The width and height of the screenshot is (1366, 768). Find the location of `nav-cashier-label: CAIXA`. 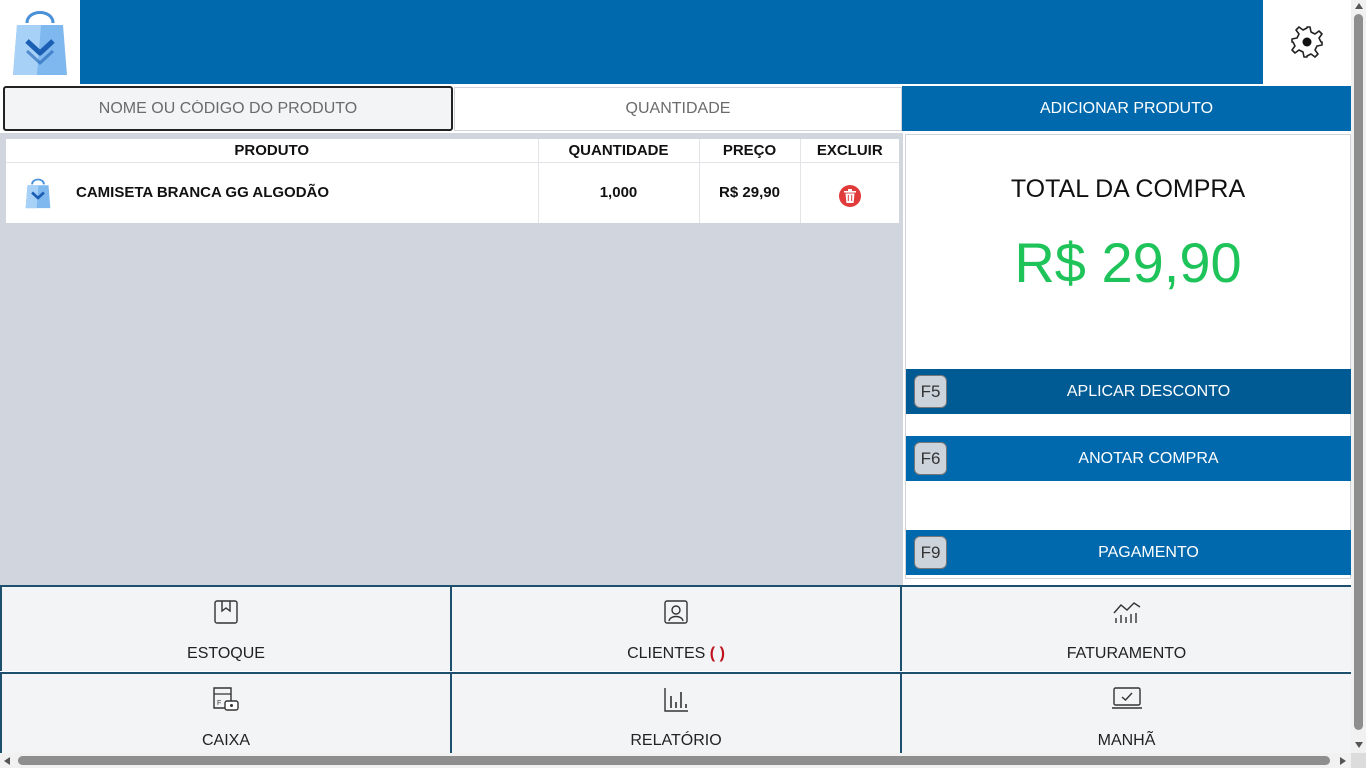

nav-cashier-label: CAIXA is located at coordinates (225, 740).